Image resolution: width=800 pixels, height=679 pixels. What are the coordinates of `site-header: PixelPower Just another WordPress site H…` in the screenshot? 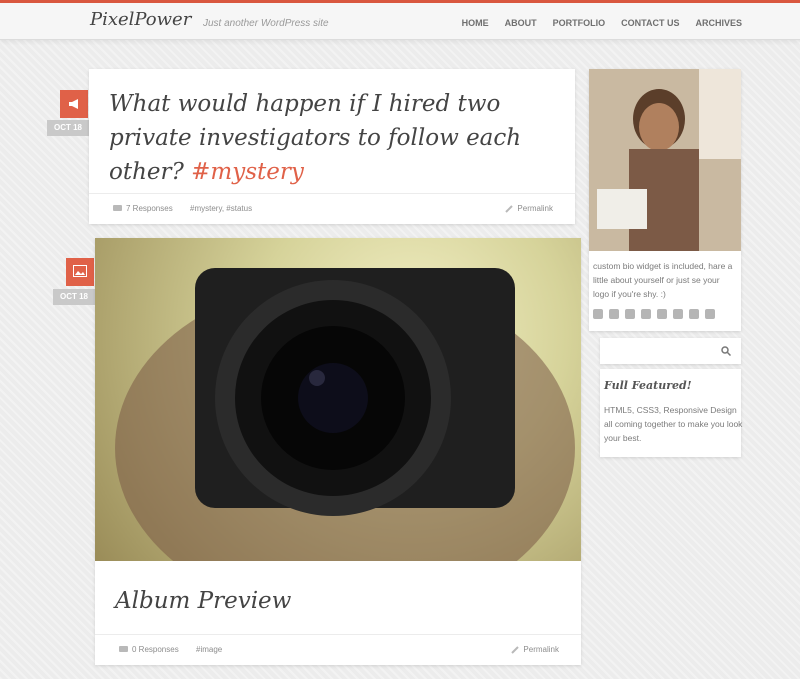 It's located at (400, 20).